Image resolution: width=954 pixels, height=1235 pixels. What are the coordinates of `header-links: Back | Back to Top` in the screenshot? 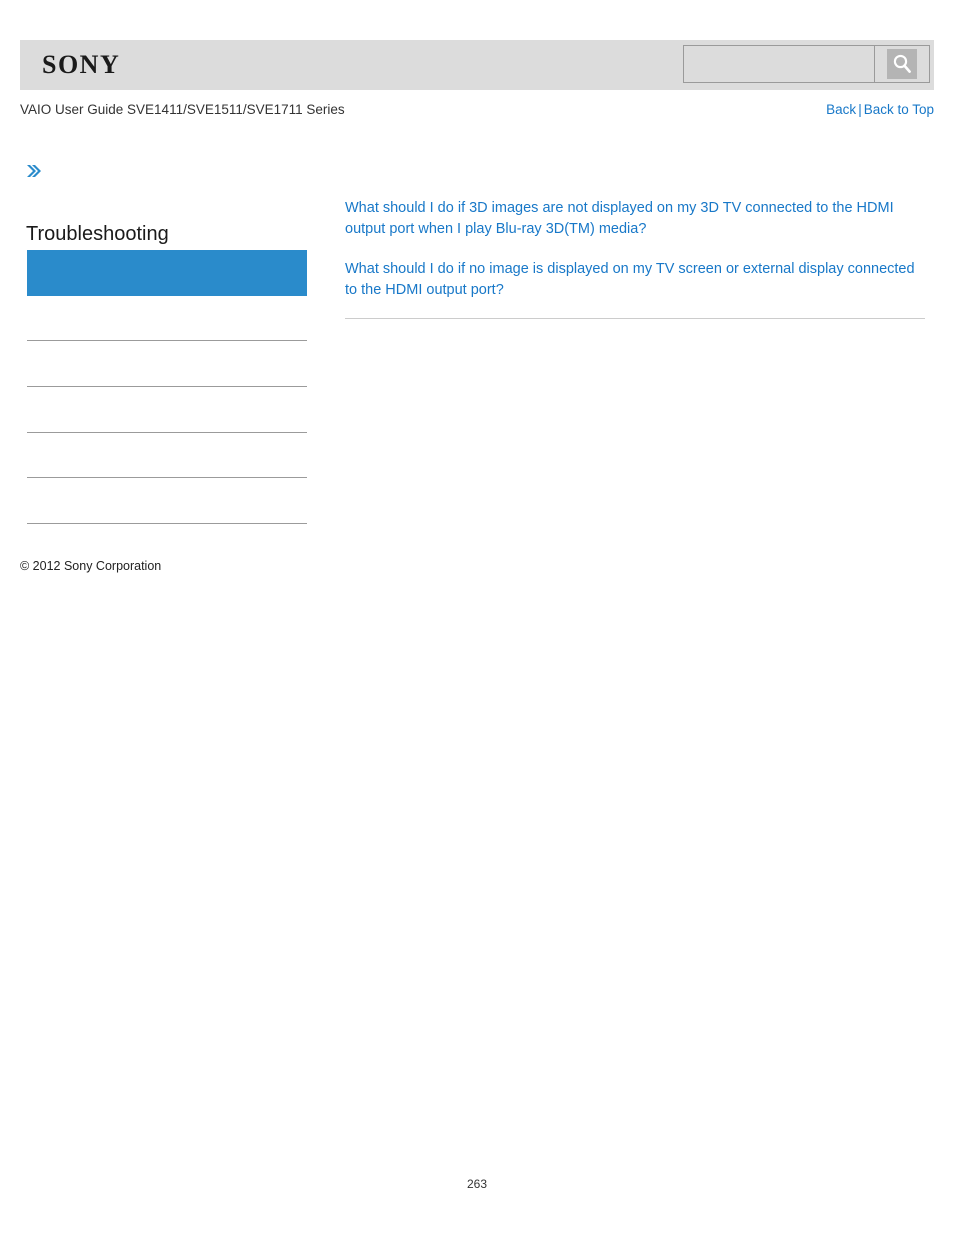 It's located at (880, 109).